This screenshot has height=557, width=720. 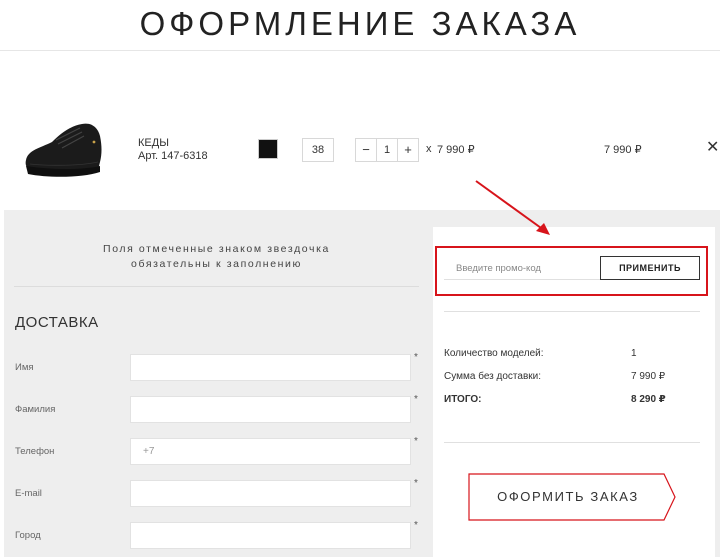 What do you see at coordinates (268, 149) in the screenshot?
I see `color-swatch` at bounding box center [268, 149].